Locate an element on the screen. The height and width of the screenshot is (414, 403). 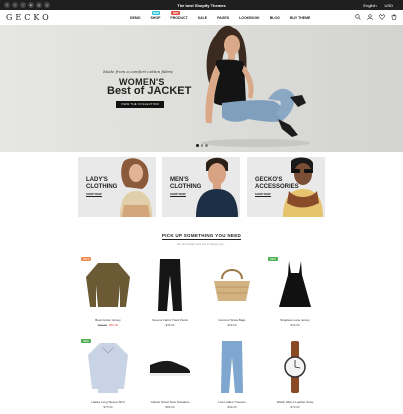
jeans-image is located at coordinates (232, 367).